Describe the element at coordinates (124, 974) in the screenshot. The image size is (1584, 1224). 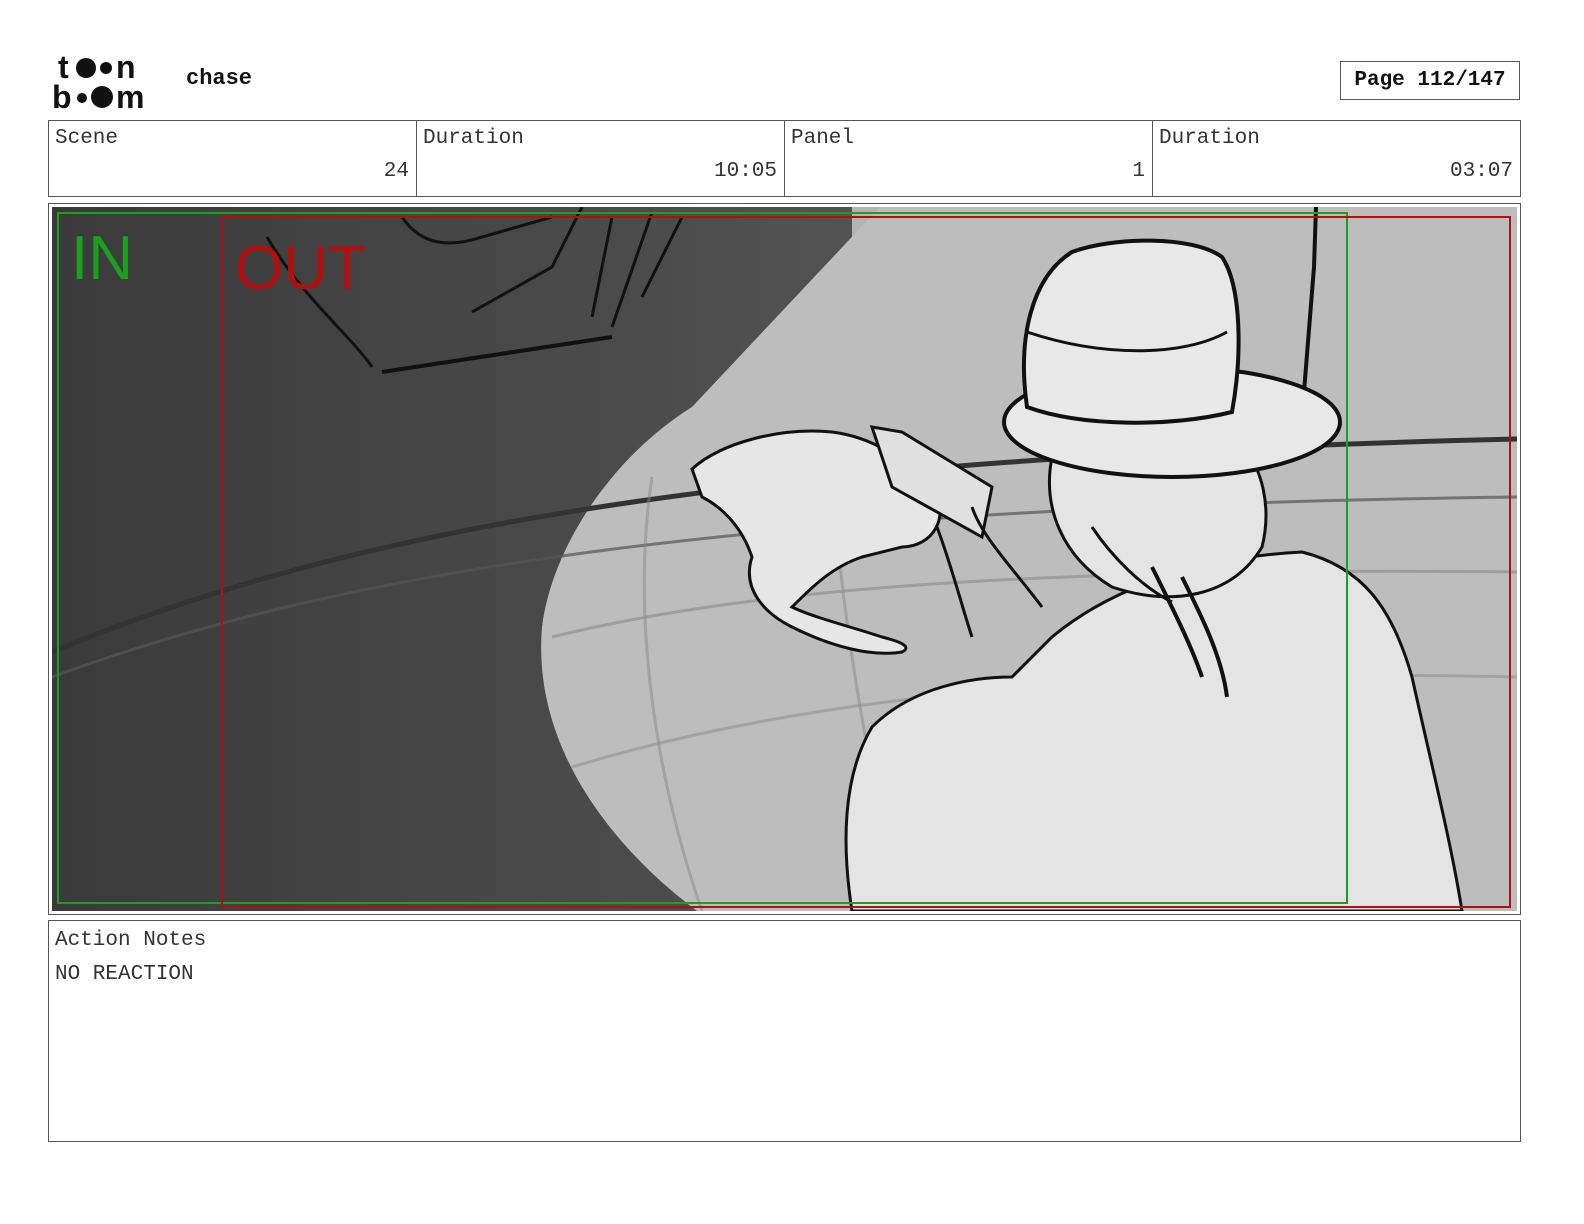
I see `action-notes-text: NO REACTION` at that location.